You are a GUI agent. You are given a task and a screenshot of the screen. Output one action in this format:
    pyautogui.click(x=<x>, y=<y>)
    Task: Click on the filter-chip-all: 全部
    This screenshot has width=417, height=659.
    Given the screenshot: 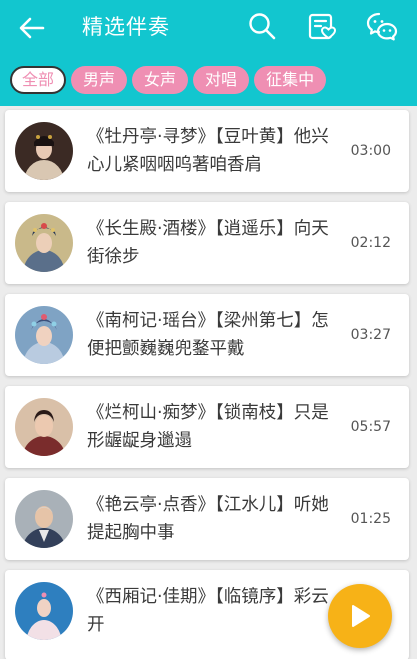 What is the action you would take?
    pyautogui.click(x=38, y=80)
    